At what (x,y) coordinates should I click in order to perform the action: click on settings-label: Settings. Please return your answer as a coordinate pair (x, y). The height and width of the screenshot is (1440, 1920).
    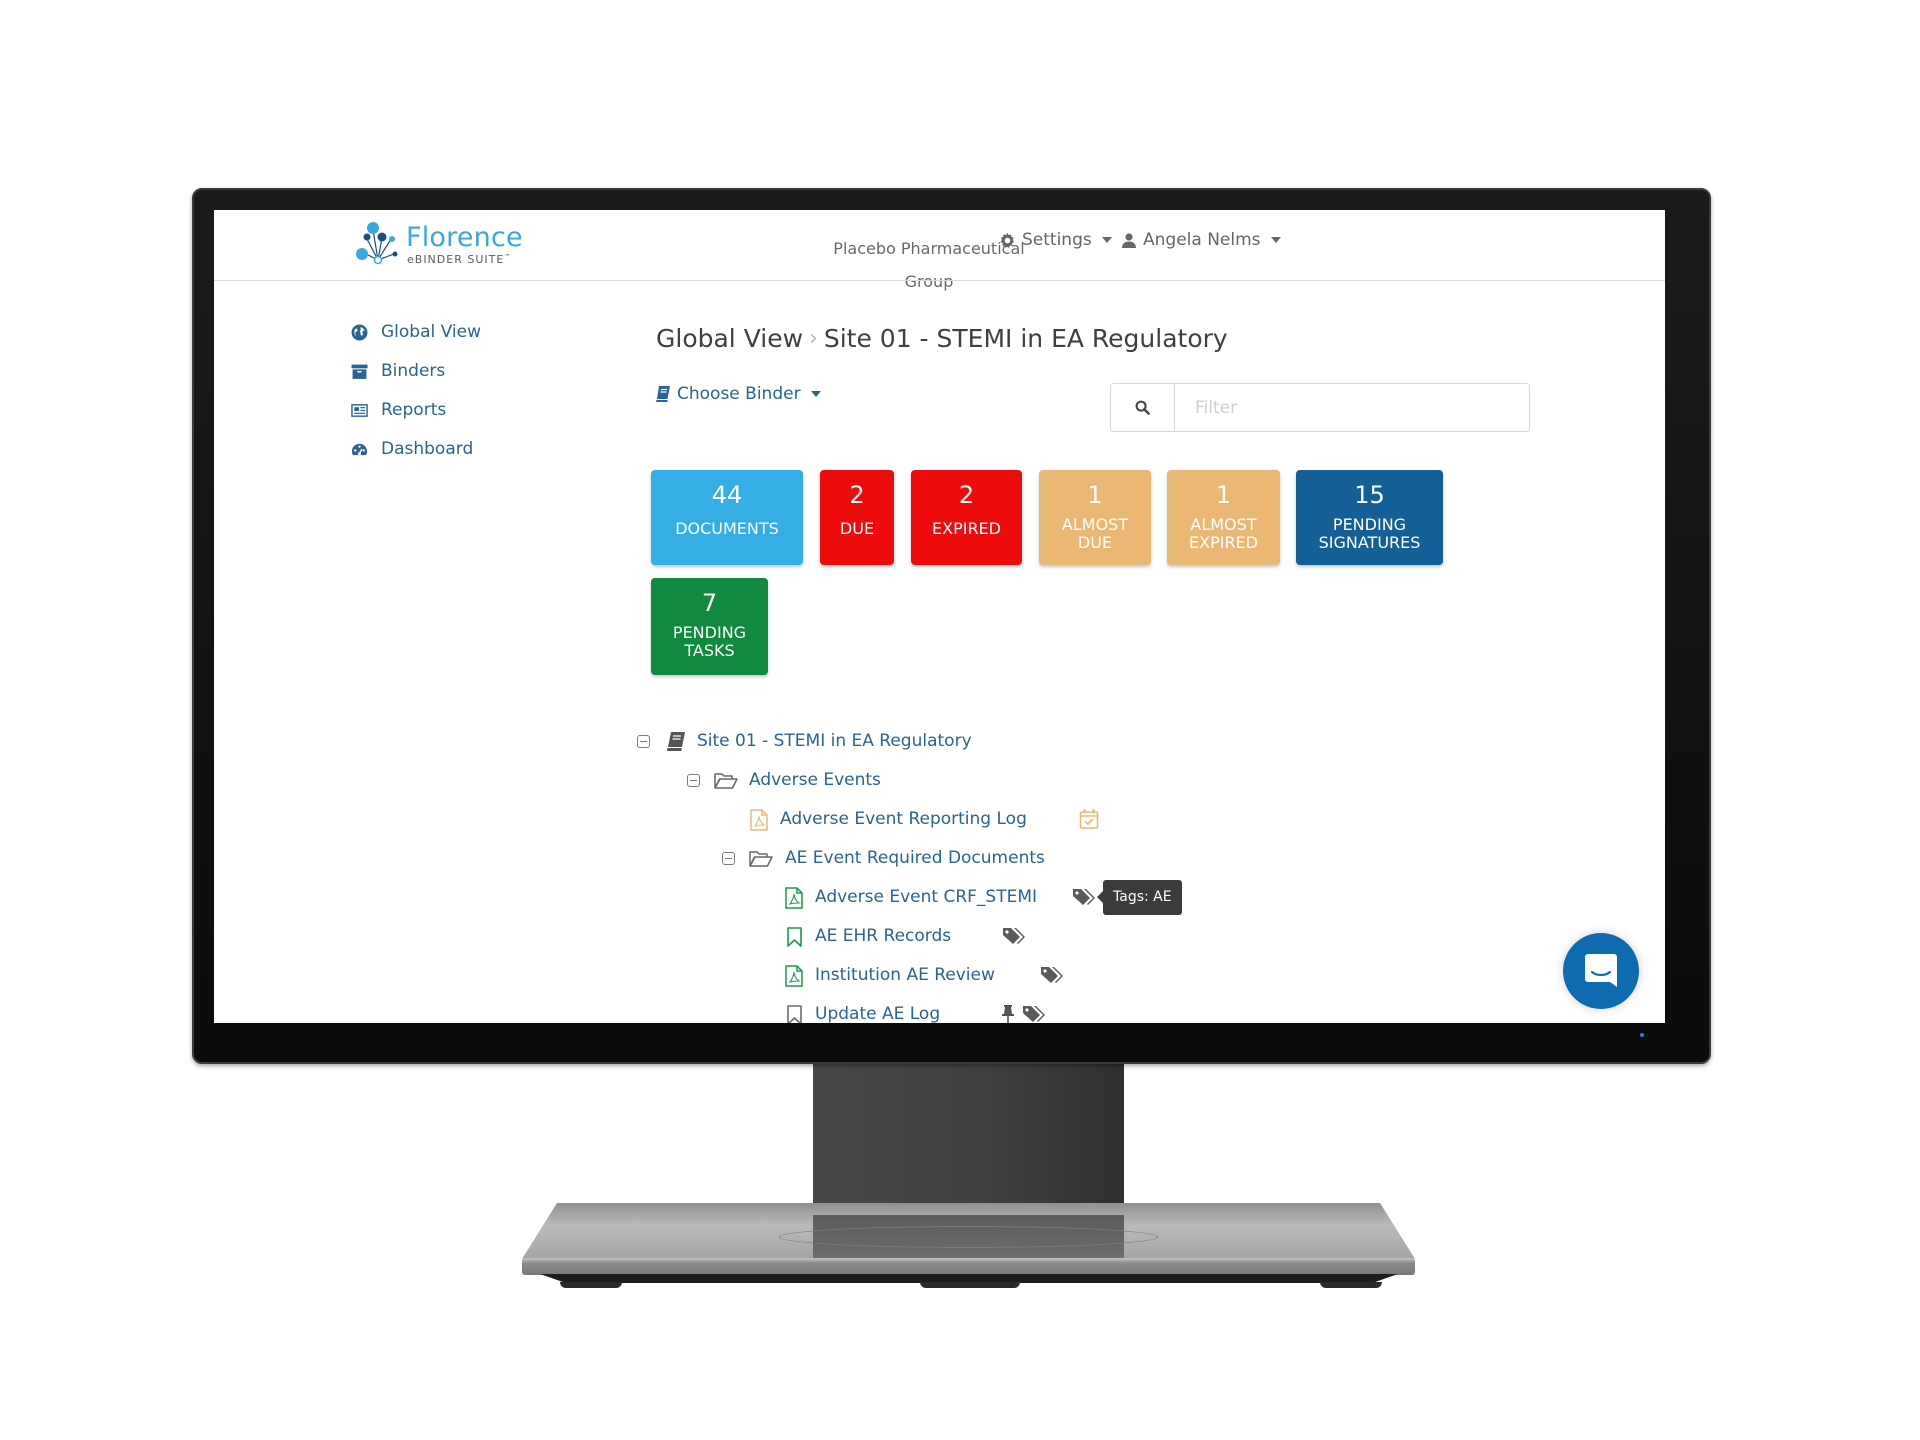
    Looking at the image, I should click on (1057, 240).